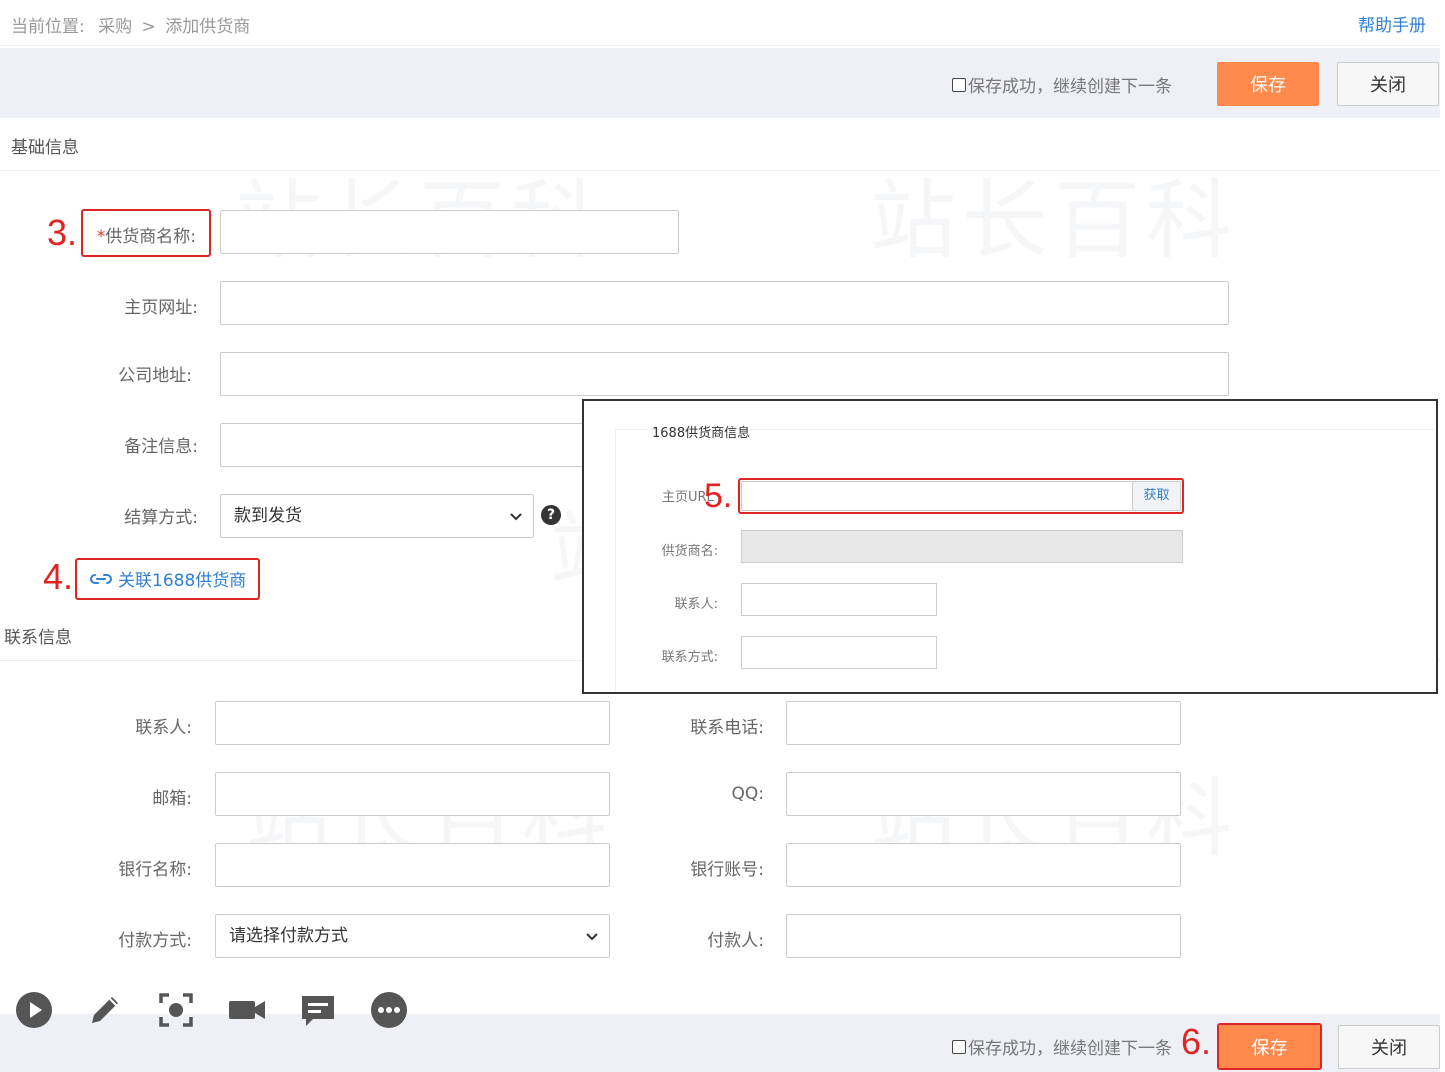 This screenshot has height=1072, width=1445. I want to click on bank-account-label: 银行账号:, so click(727, 870).